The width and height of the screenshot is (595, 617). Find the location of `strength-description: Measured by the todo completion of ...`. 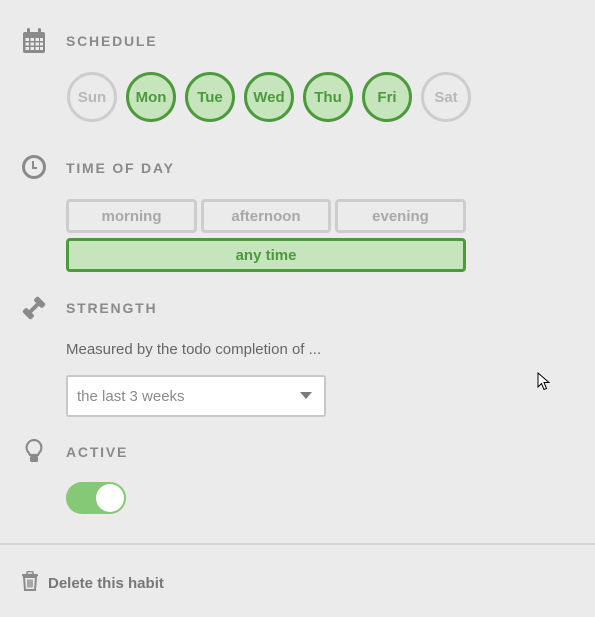

strength-description: Measured by the todo completion of ... is located at coordinates (194, 349).